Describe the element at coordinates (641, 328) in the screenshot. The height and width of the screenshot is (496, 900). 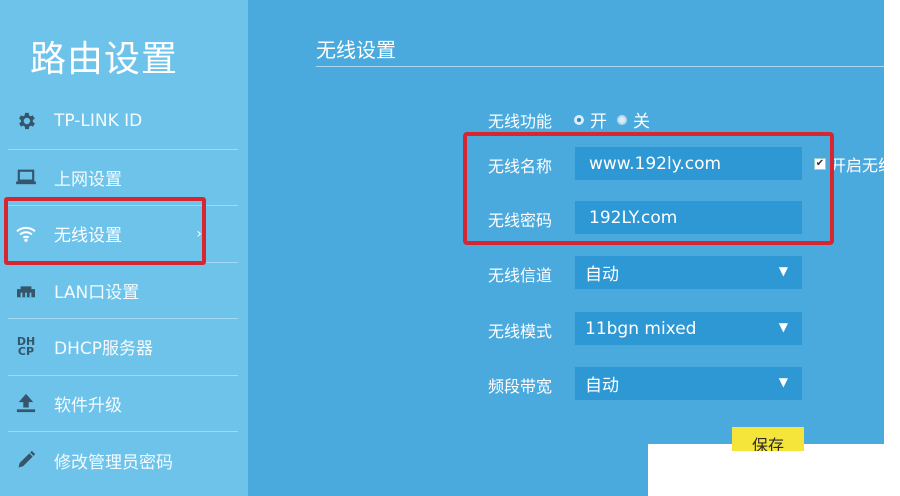
I see `mode-value: 11bgn mixed` at that location.